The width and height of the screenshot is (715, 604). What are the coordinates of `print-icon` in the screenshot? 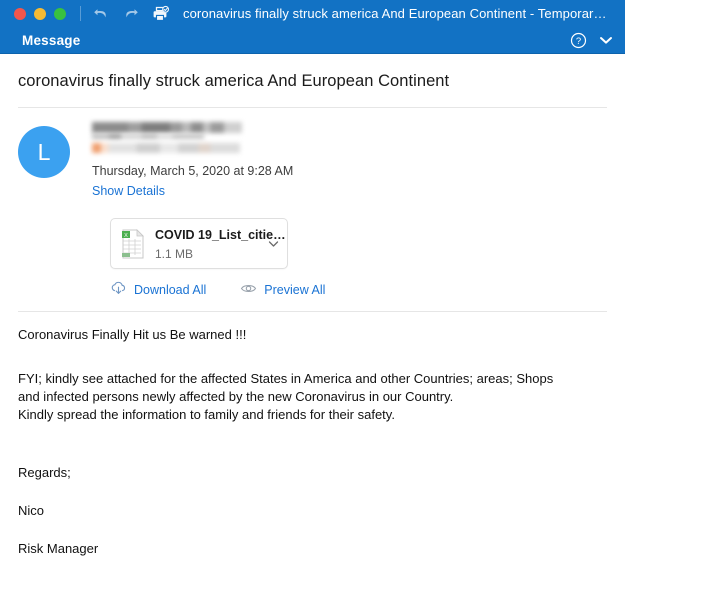 It's located at (161, 14).